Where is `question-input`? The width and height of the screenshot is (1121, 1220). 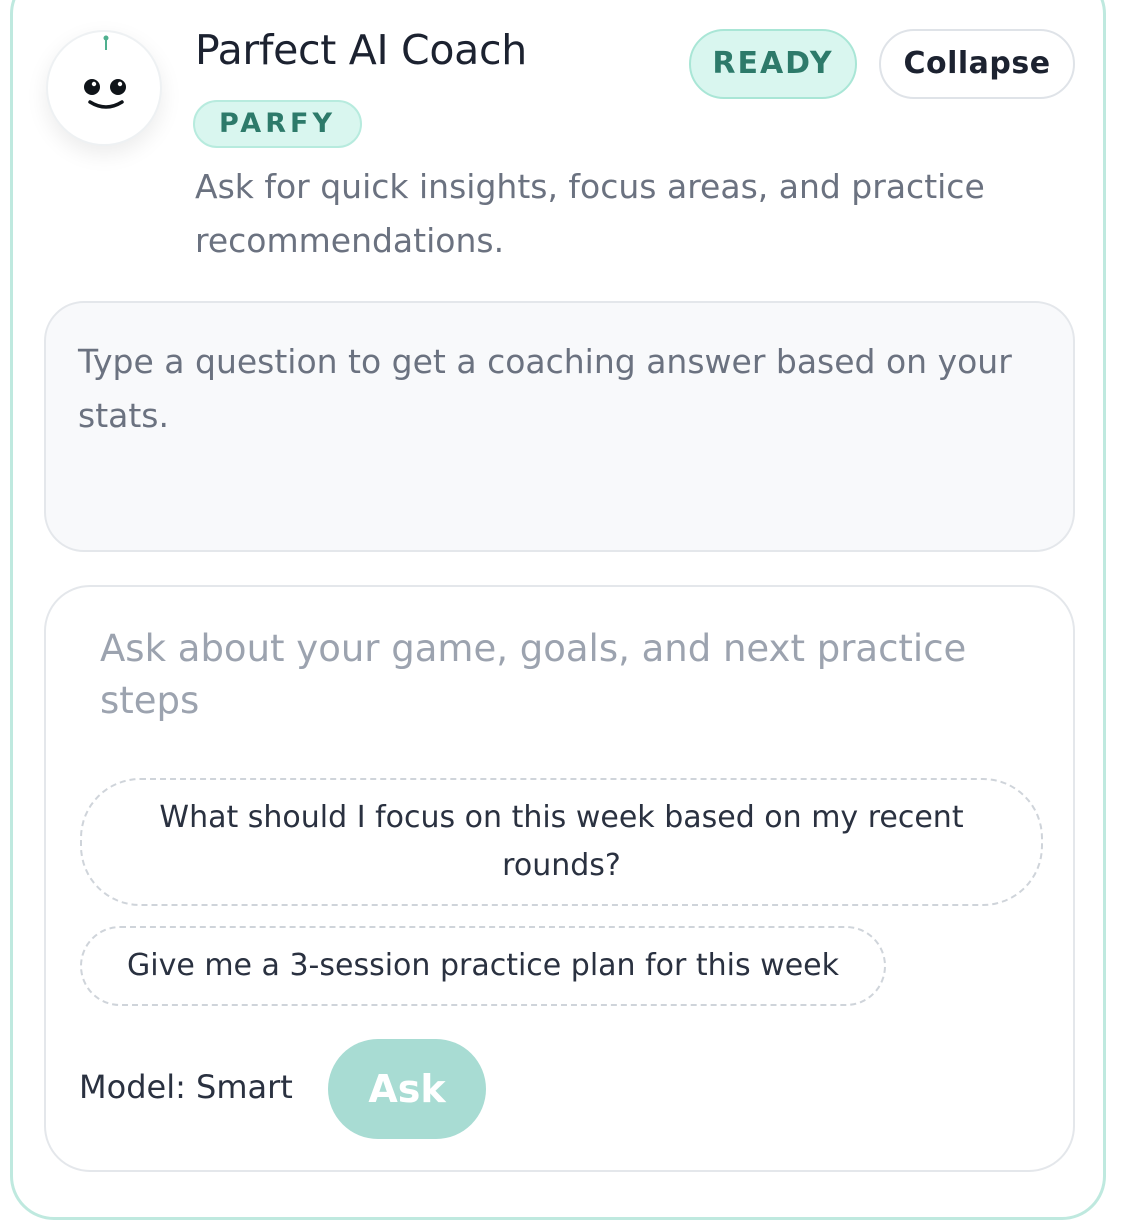 question-input is located at coordinates (570, 678).